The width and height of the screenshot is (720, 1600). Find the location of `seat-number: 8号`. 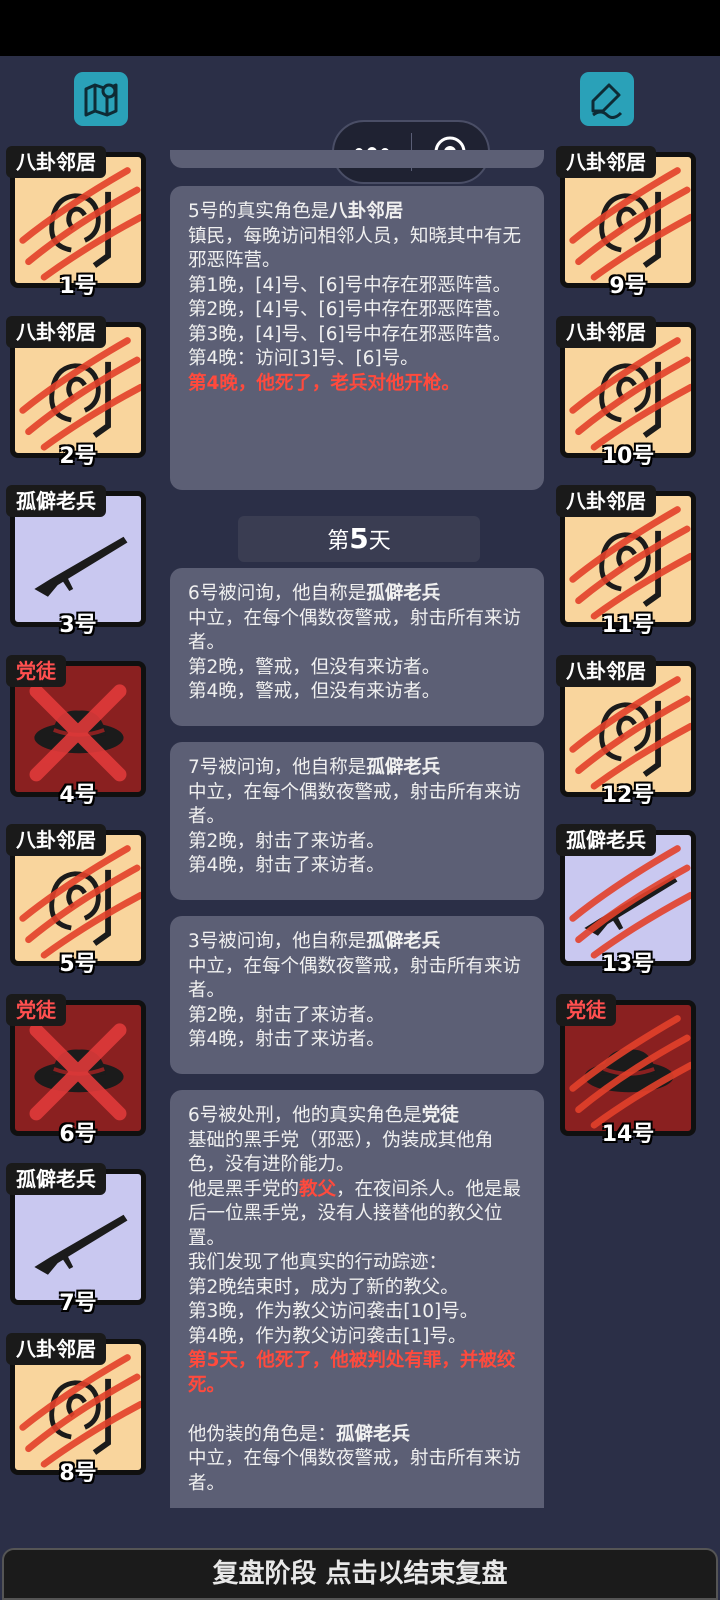

seat-number: 8号 is located at coordinates (78, 1473).